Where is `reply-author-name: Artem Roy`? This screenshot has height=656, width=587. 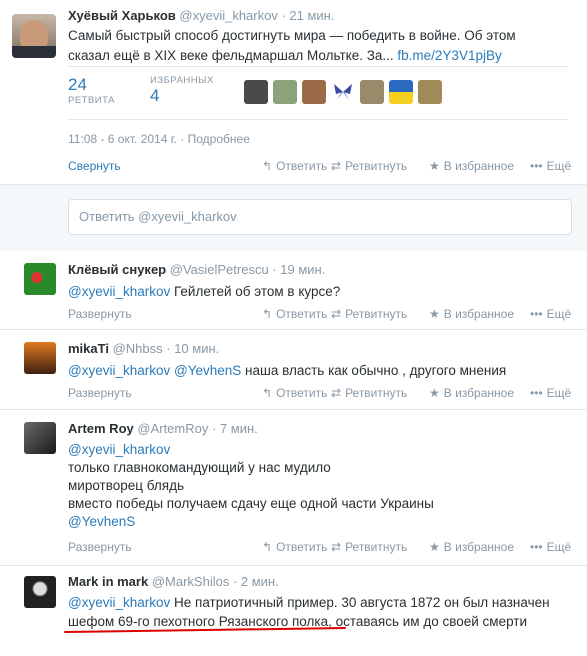 reply-author-name: Artem Roy is located at coordinates (101, 428).